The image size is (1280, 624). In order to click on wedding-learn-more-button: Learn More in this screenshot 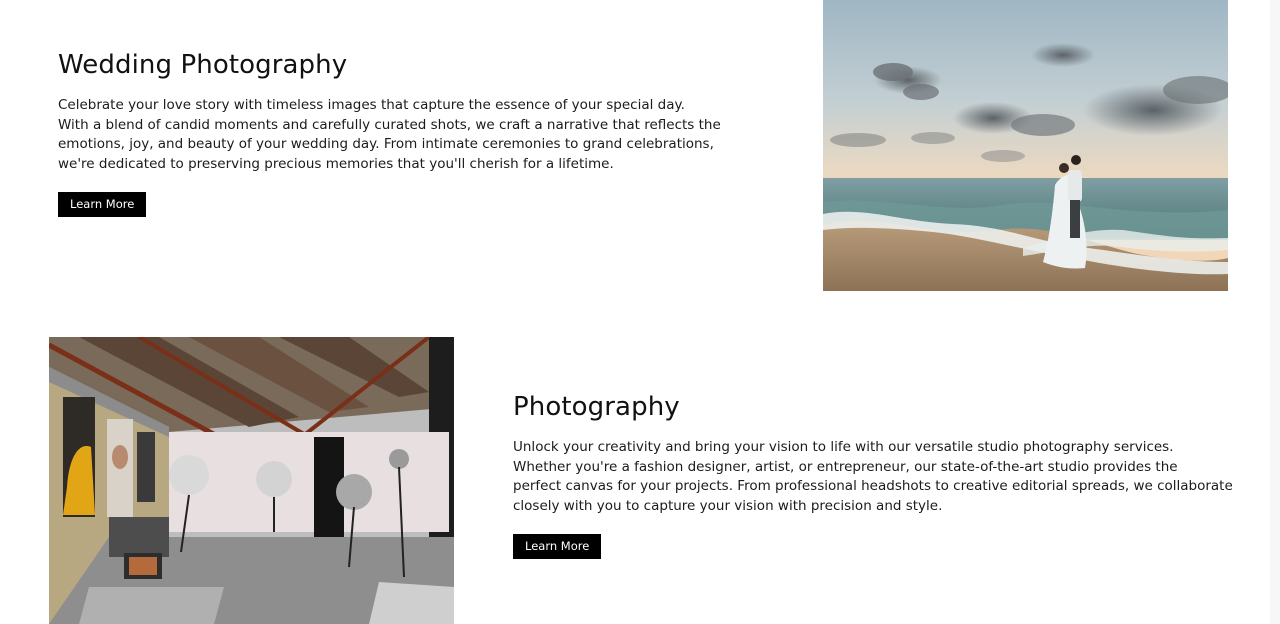, I will do `click(102, 205)`.